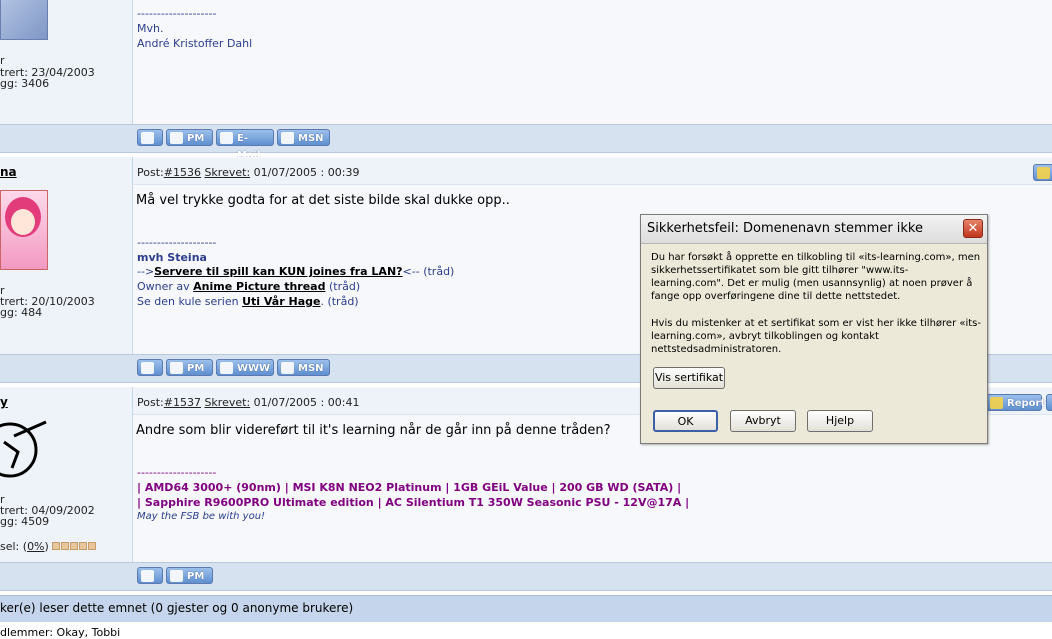  Describe the element at coordinates (21, 312) in the screenshot. I see `post2-post-count: gg: 484` at that location.